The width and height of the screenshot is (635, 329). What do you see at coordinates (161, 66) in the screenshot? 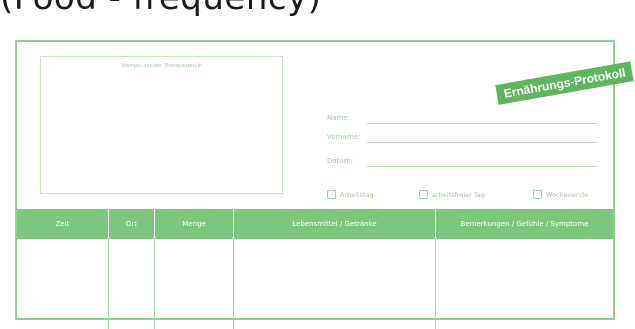
I see `stamp-label: Stempel des/der Therapeuten/in` at bounding box center [161, 66].